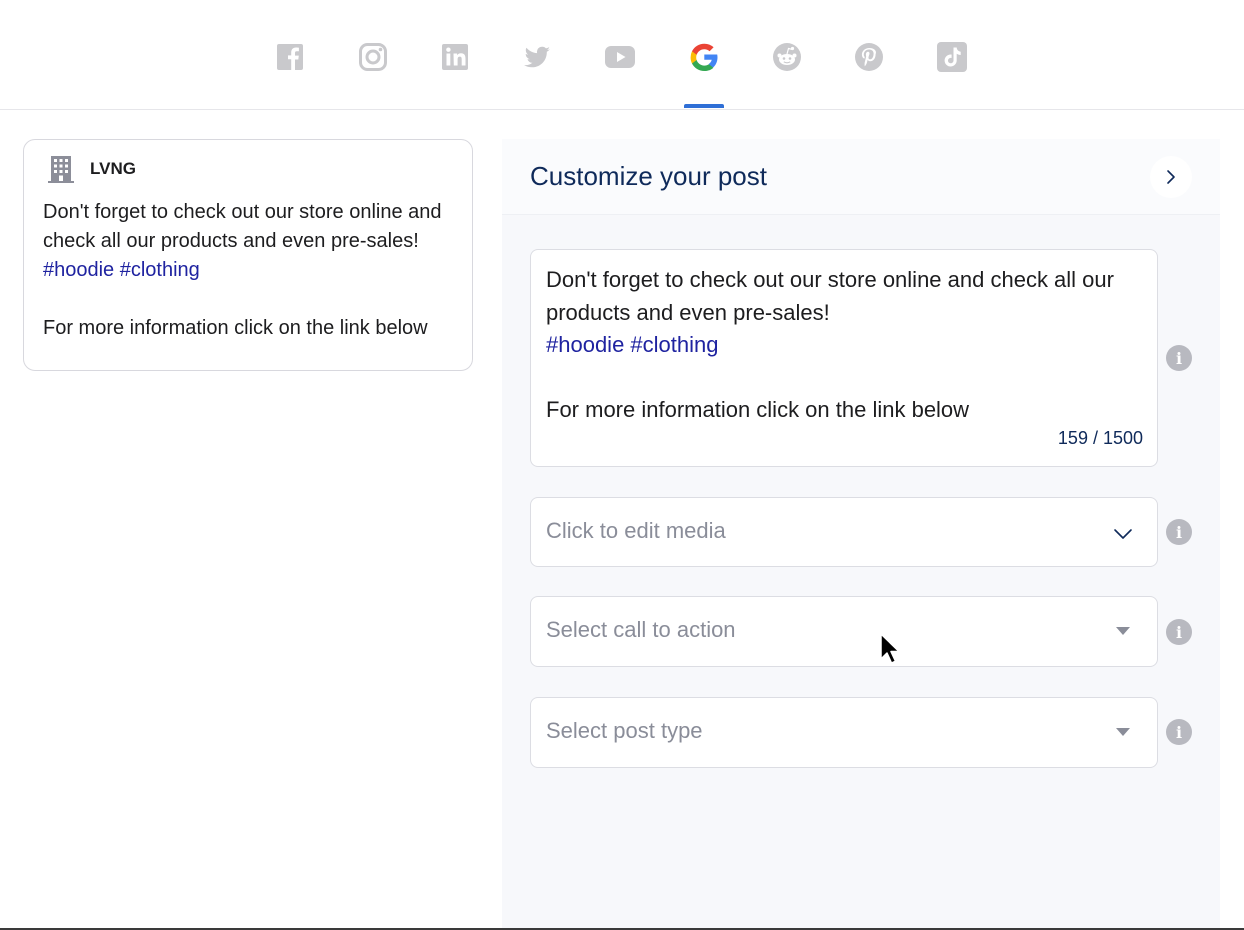 The image size is (1244, 930). I want to click on reddit-tab, so click(787, 57).